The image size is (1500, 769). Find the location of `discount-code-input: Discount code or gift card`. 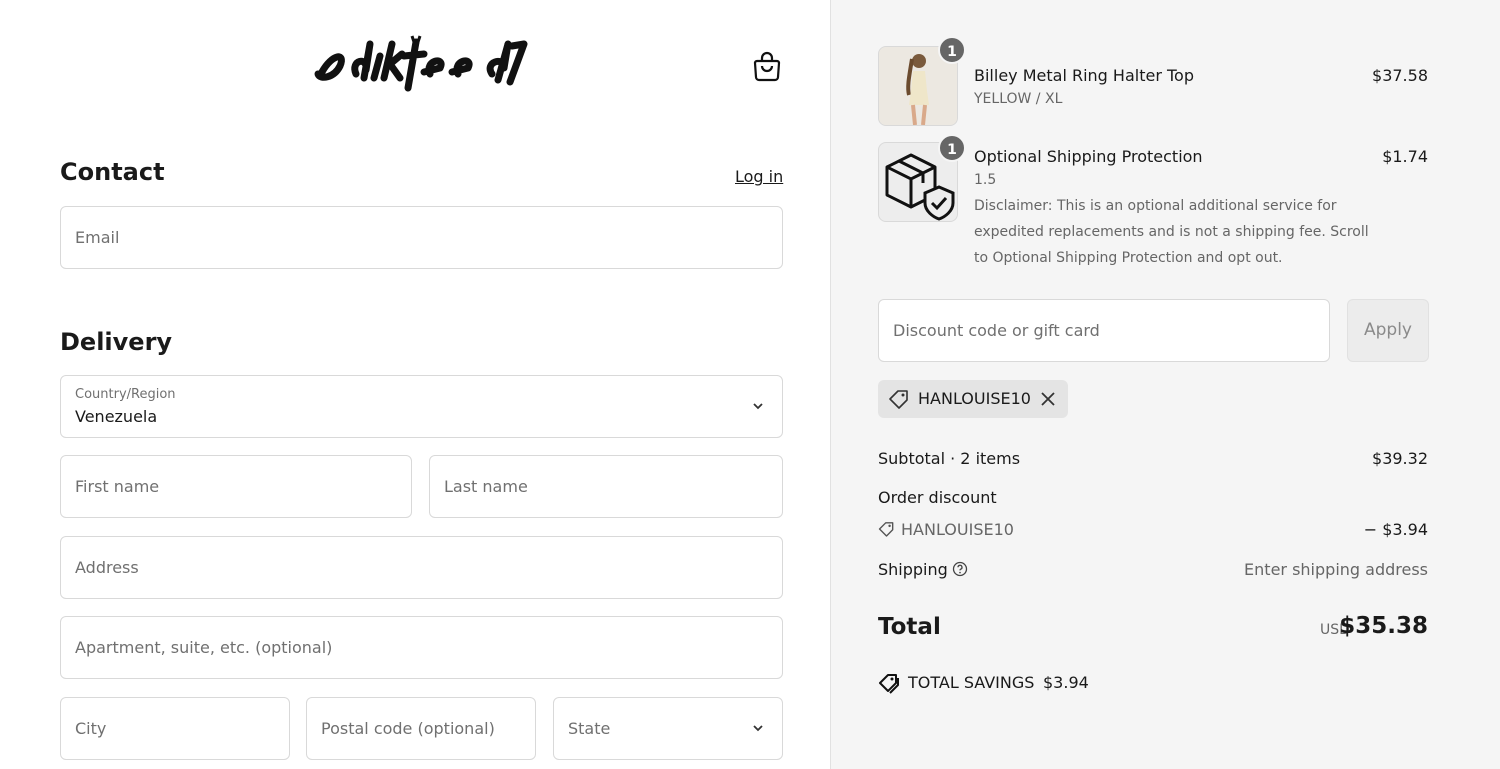

discount-code-input: Discount code or gift card is located at coordinates (1104, 330).